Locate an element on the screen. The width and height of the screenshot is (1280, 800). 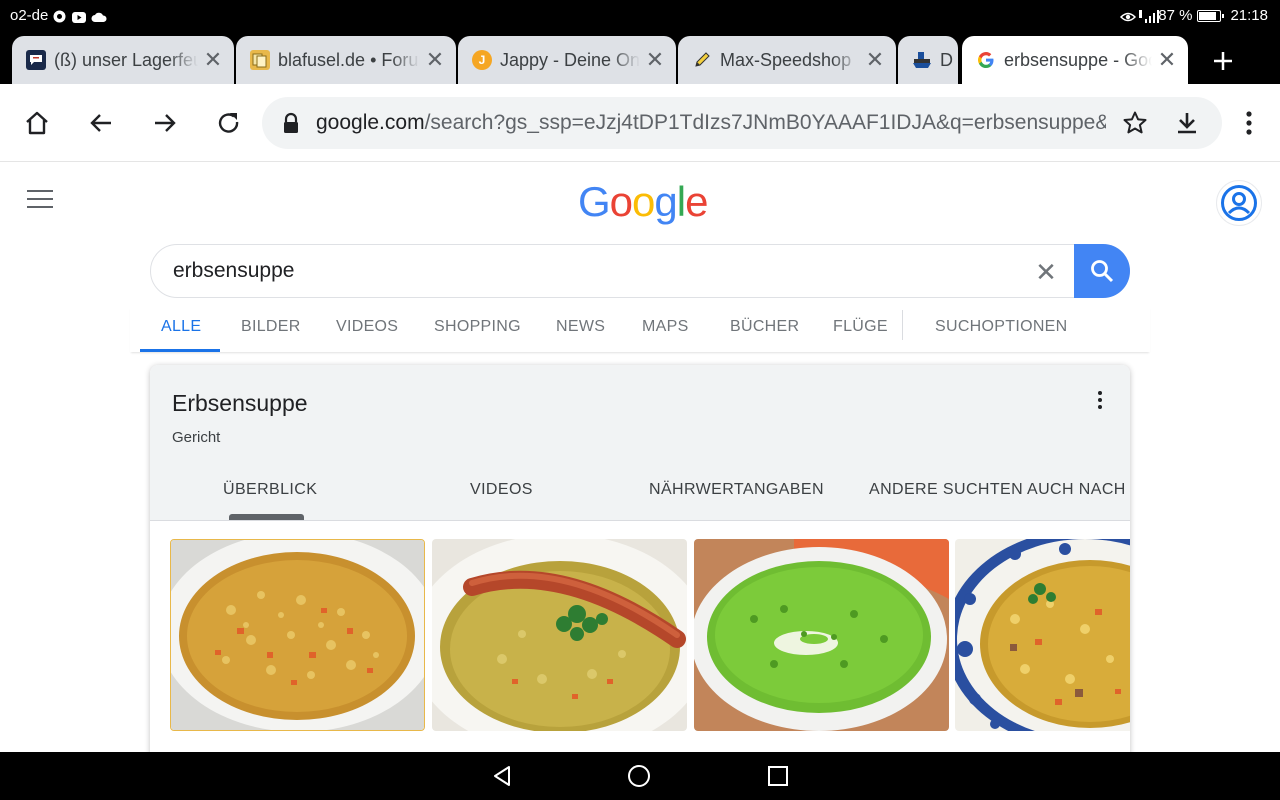
pea-soup-image is located at coordinates (297, 635).